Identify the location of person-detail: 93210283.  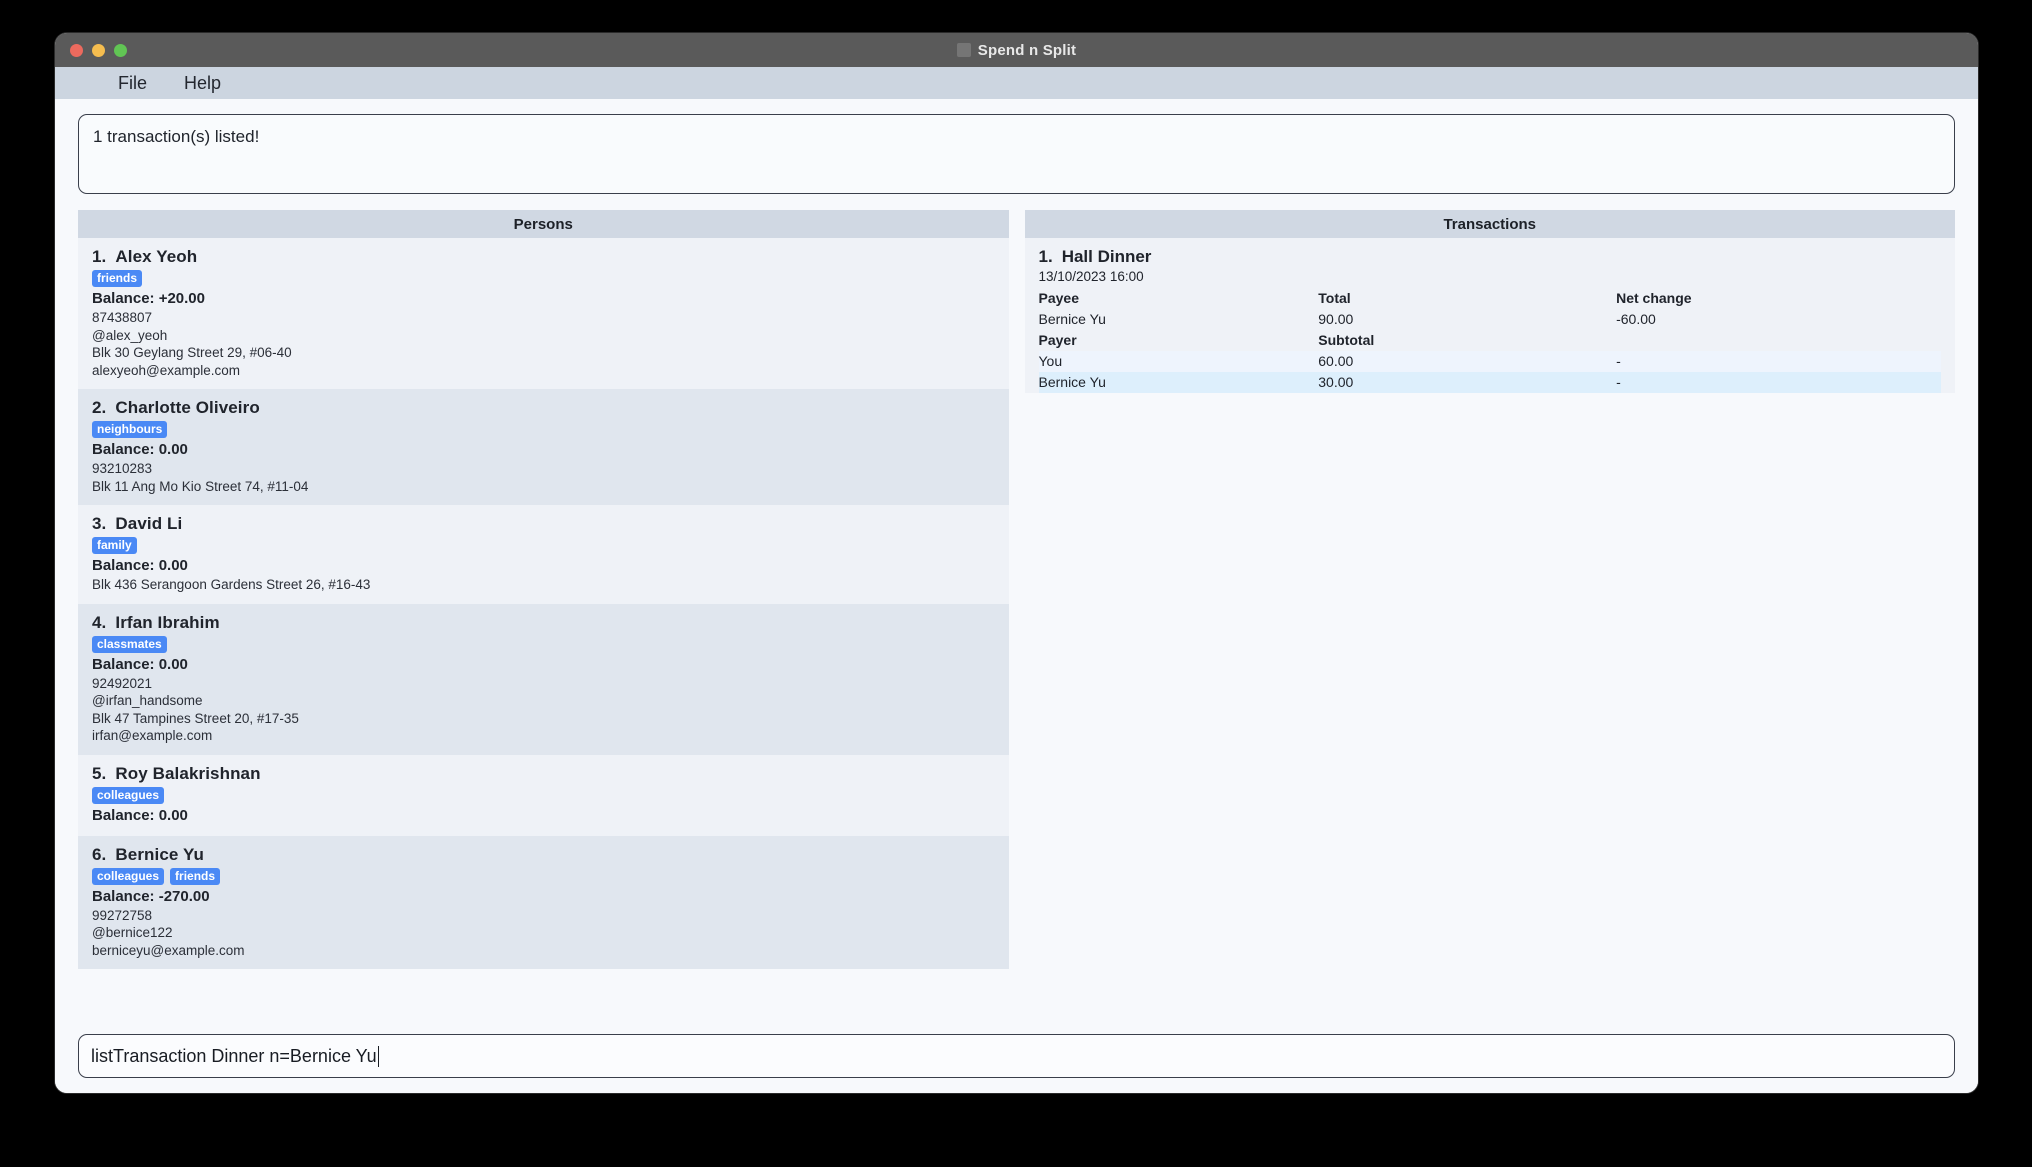
(122, 469).